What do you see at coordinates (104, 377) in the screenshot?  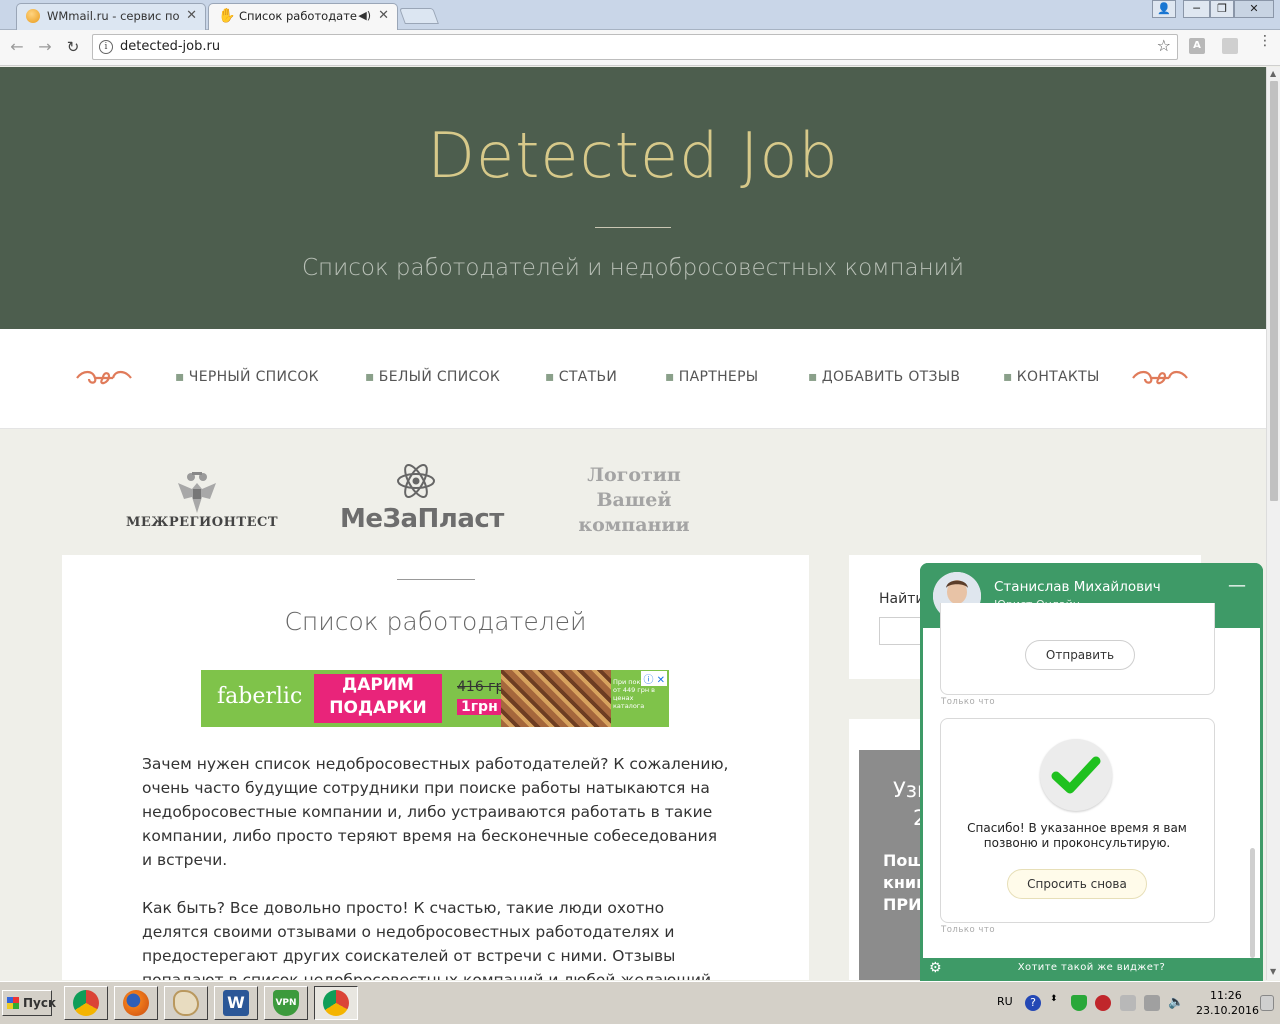 I see `ornament-left-icon` at bounding box center [104, 377].